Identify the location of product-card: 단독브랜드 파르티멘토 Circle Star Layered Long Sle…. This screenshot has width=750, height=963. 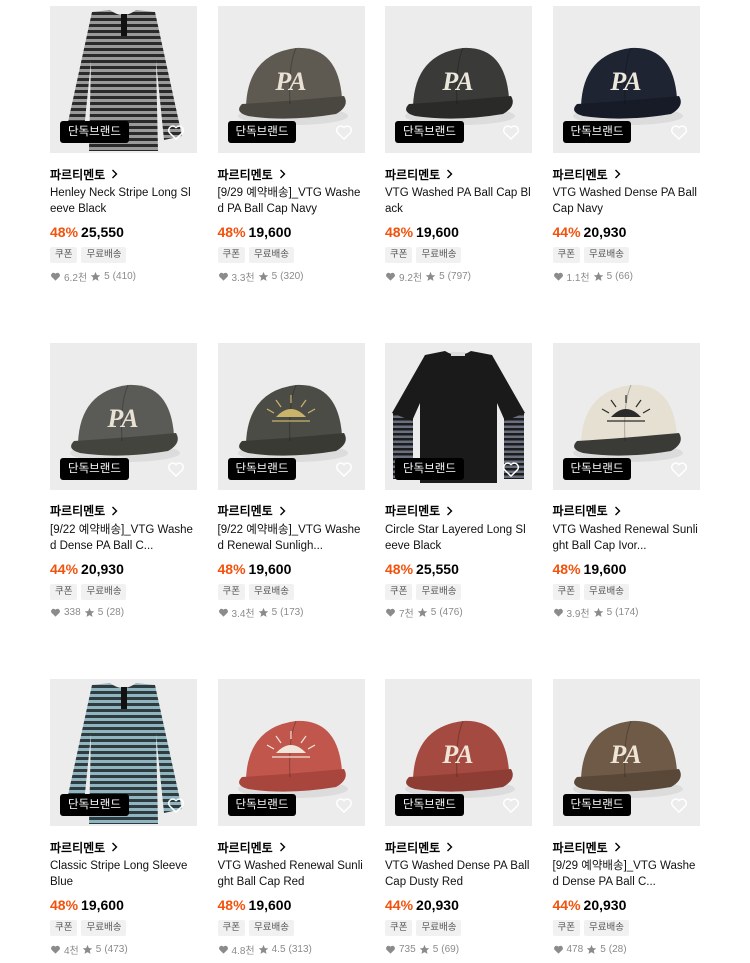
(458, 481).